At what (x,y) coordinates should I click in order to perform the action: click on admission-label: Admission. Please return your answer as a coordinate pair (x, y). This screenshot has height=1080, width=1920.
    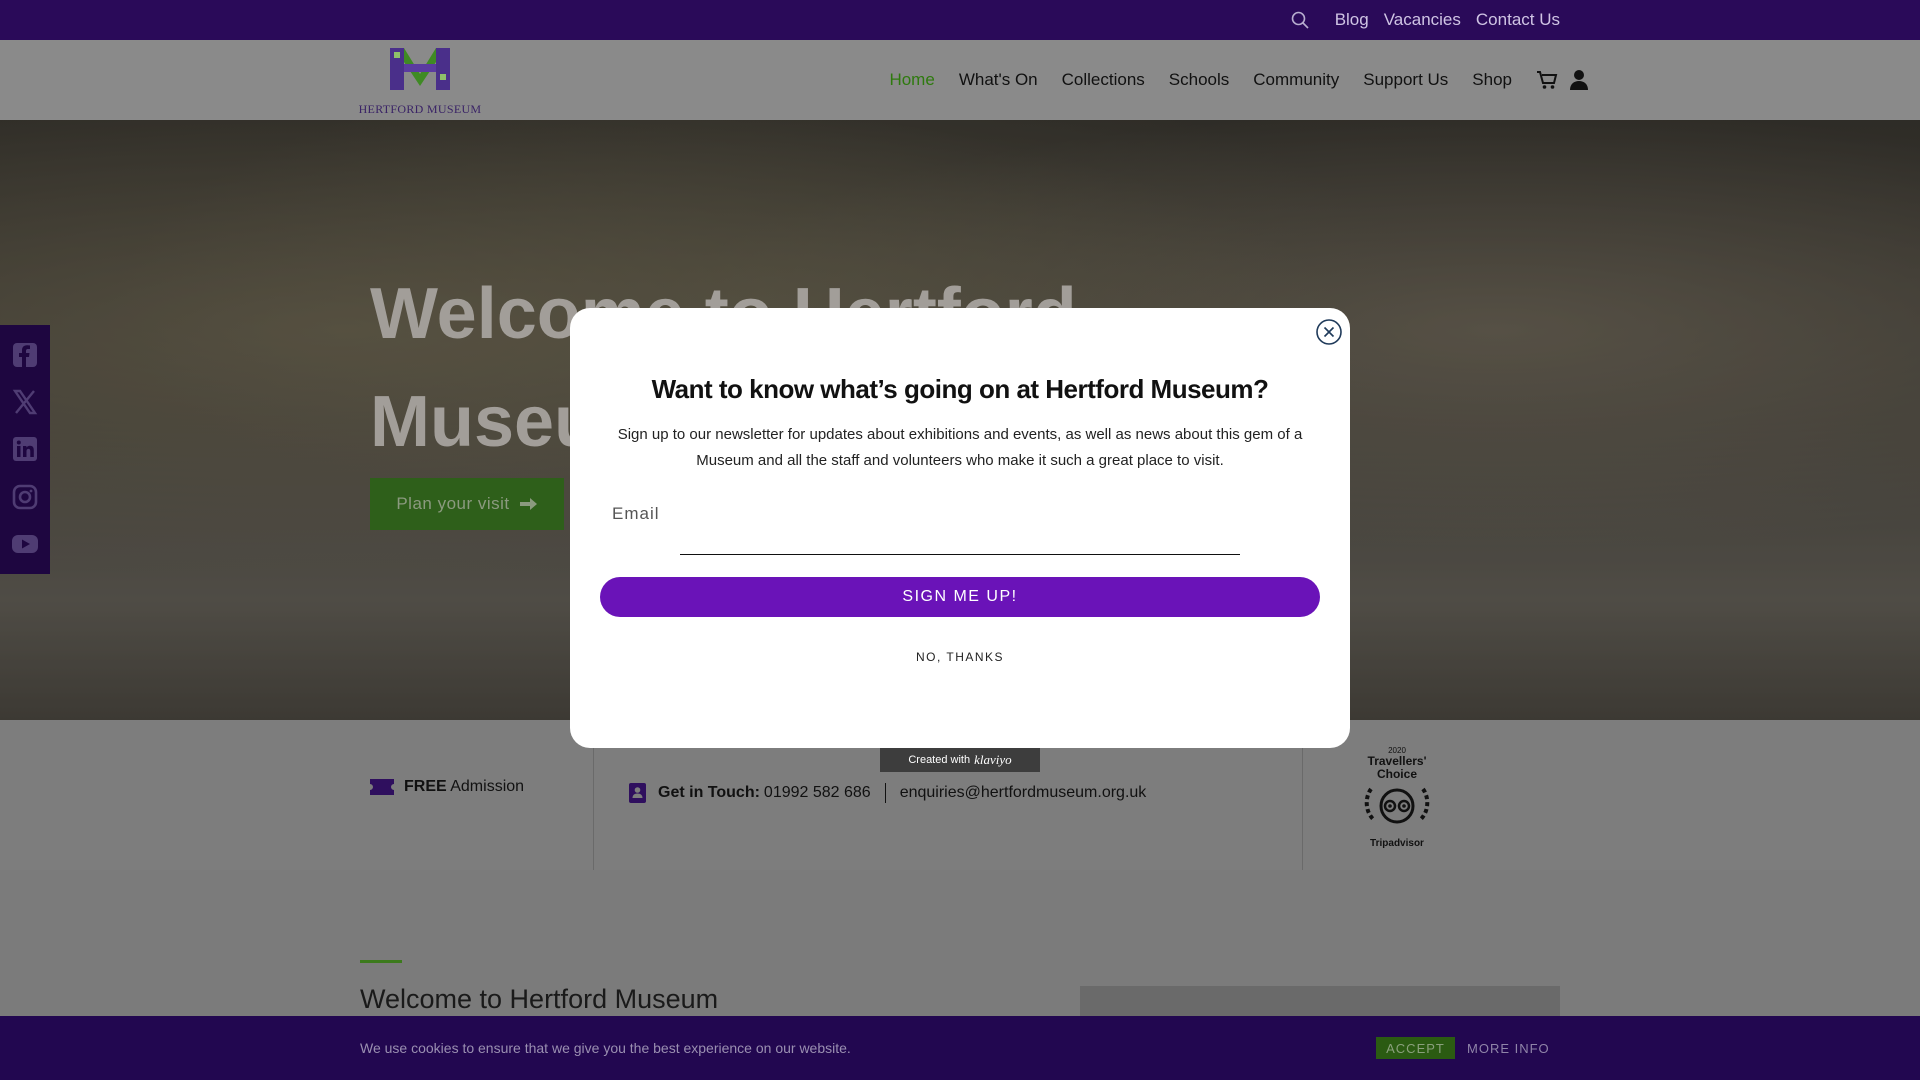
    Looking at the image, I should click on (487, 786).